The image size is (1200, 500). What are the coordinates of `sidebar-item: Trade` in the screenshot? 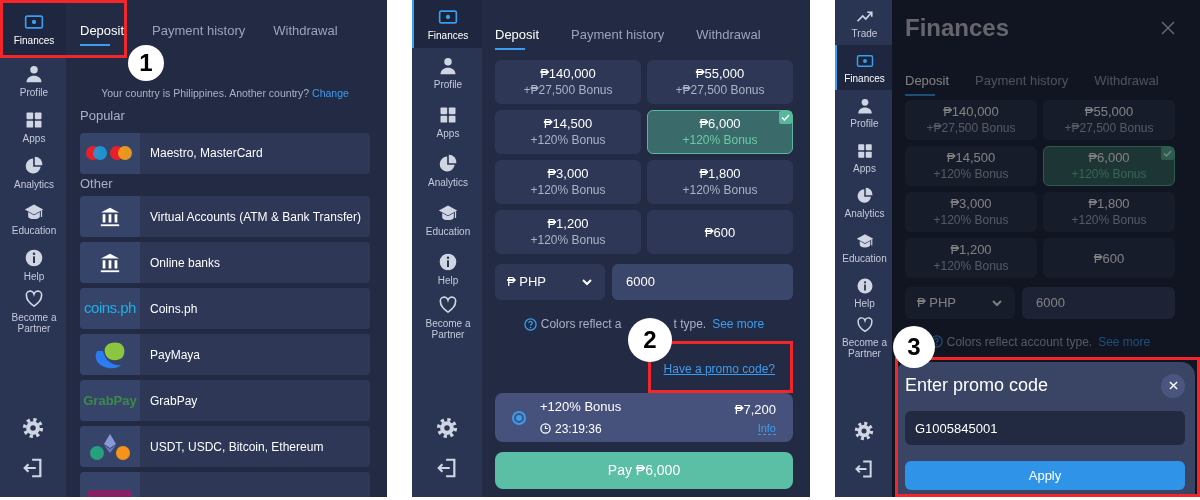 It's located at (863, 22).